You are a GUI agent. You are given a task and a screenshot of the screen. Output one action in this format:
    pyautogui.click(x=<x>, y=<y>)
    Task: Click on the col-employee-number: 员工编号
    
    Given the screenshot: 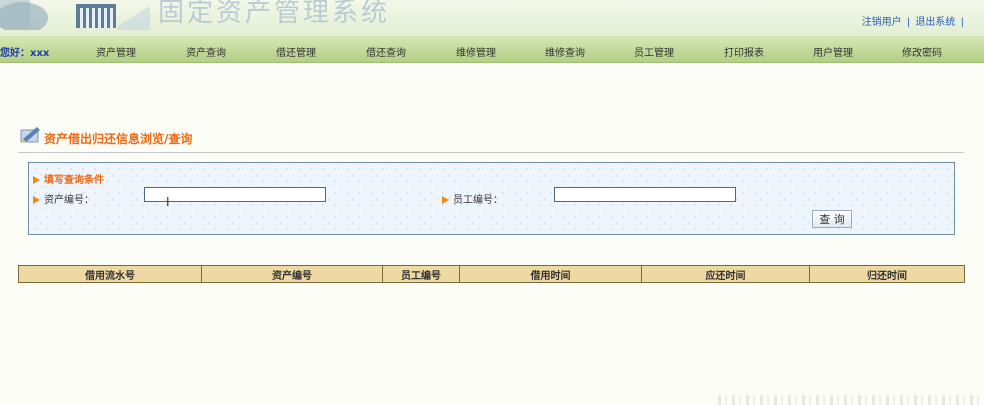 What is the action you would take?
    pyautogui.click(x=421, y=274)
    